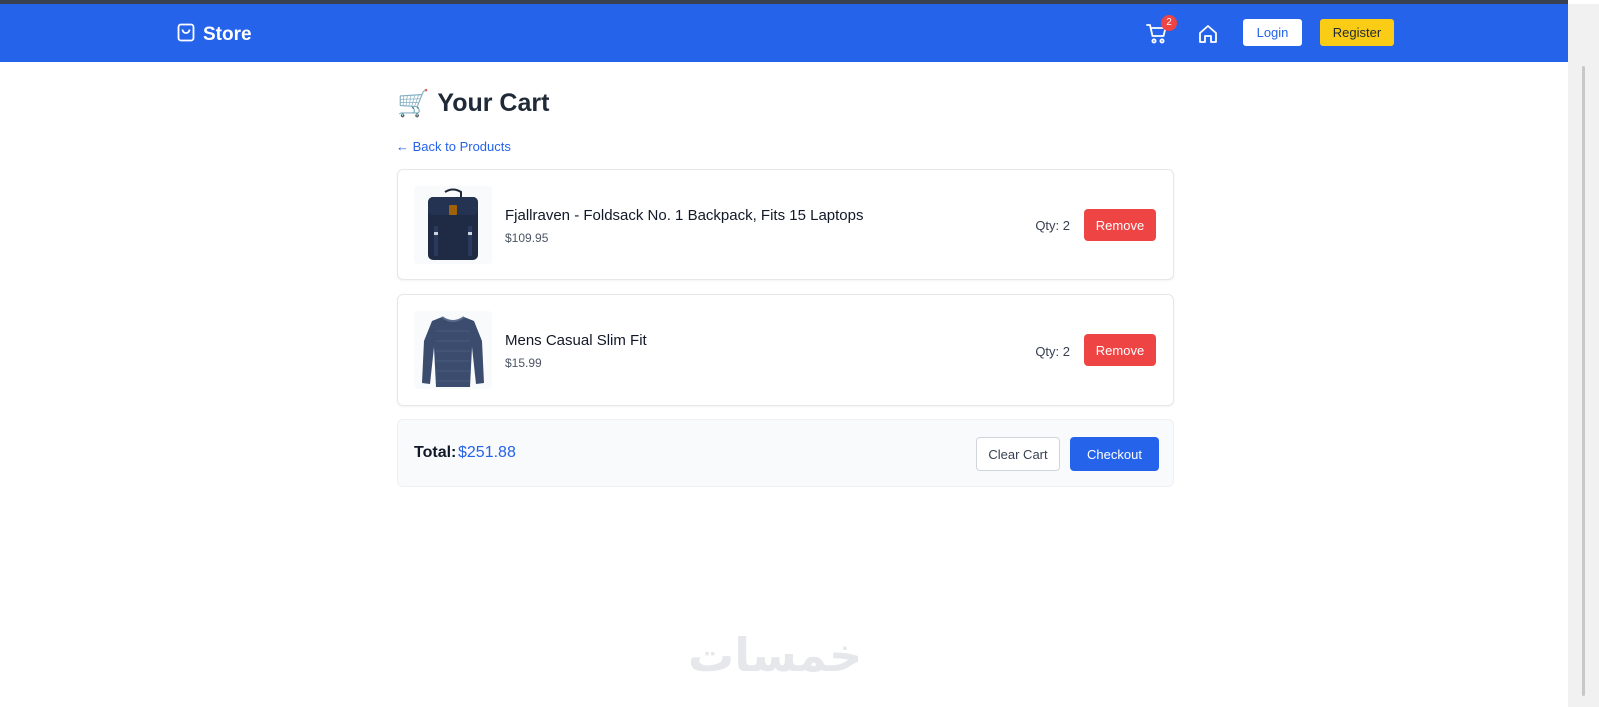 Image resolution: width=1599 pixels, height=707 pixels. I want to click on cart-button: 2, so click(1161, 30).